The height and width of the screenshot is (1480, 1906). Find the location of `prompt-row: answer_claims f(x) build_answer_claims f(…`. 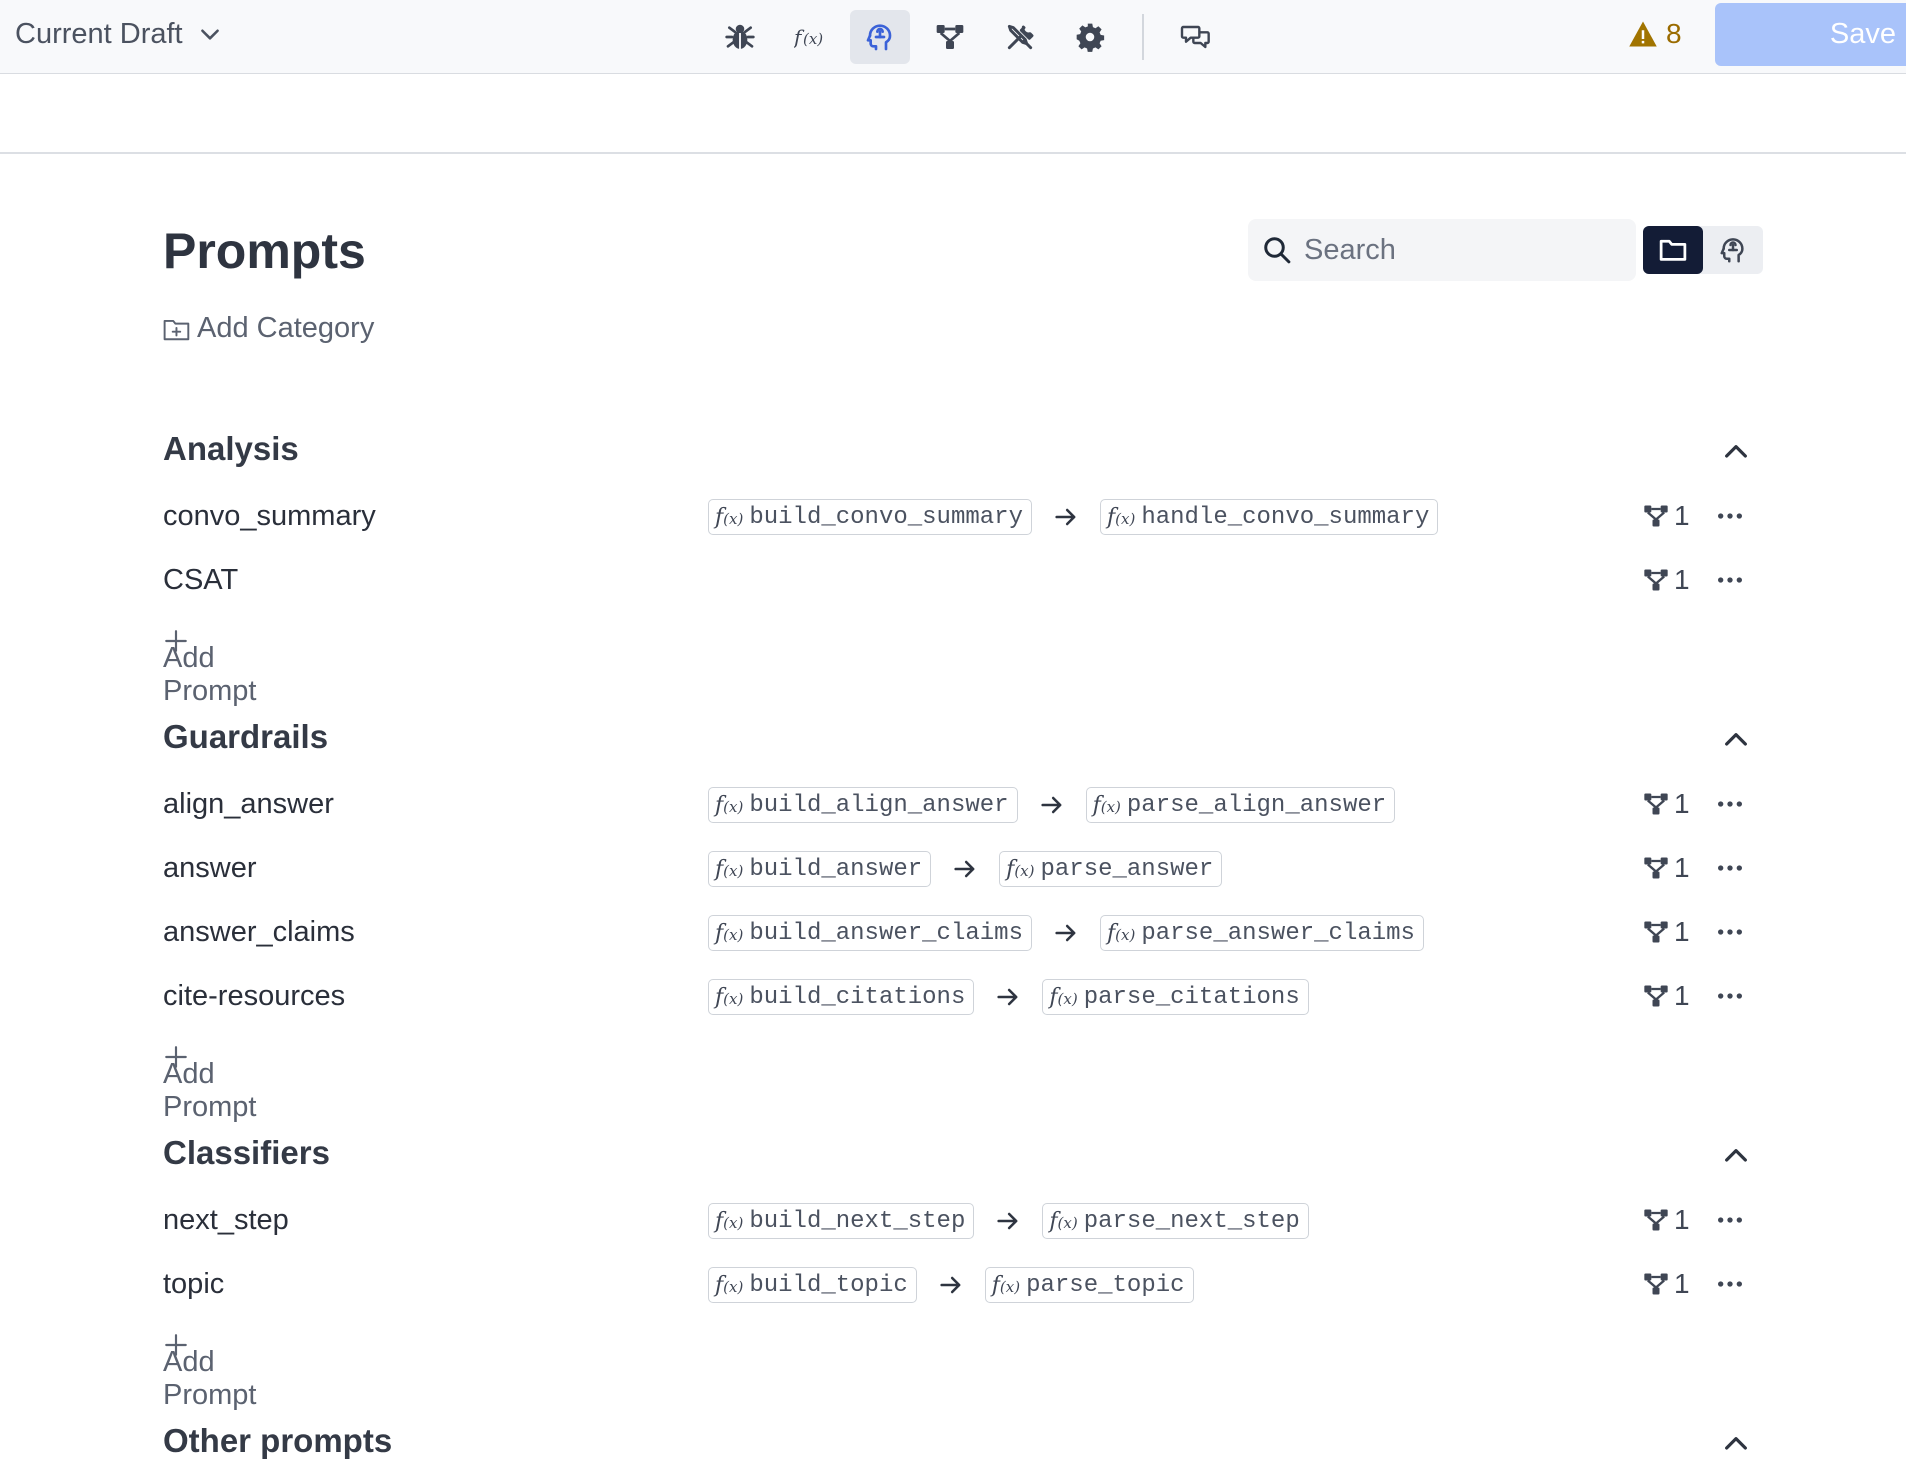

prompt-row: answer_claims f(x) build_answer_claims f(… is located at coordinates (958, 934).